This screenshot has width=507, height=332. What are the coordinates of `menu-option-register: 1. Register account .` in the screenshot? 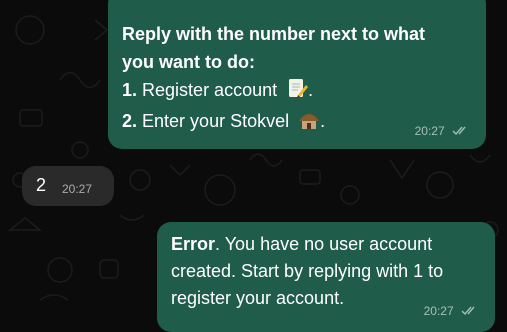 It's located at (297, 91).